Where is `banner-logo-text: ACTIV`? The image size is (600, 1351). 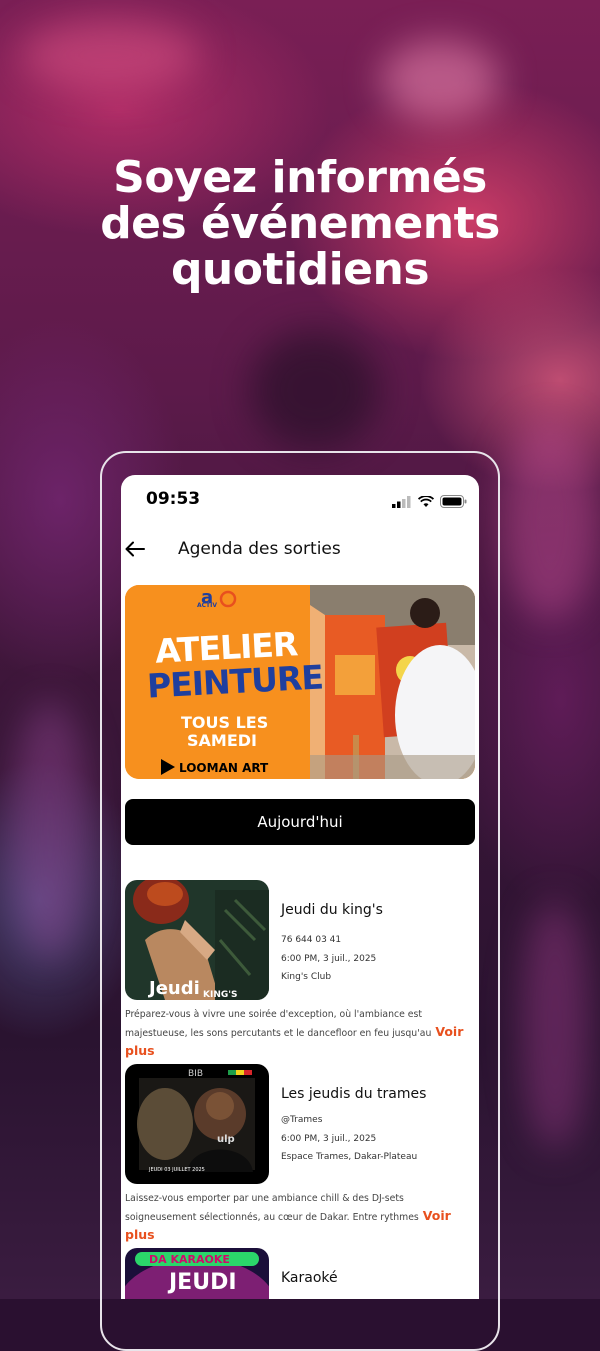
banner-logo-text: ACTIV is located at coordinates (207, 605).